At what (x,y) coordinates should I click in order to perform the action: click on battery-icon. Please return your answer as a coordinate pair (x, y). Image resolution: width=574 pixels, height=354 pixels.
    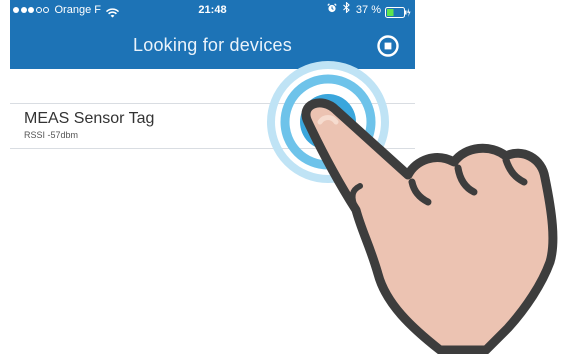
    Looking at the image, I should click on (398, 11).